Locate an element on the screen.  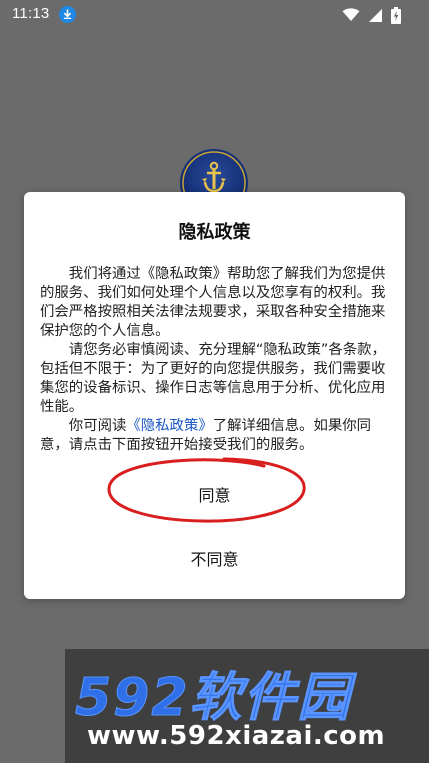
battery-charging-icon is located at coordinates (396, 15).